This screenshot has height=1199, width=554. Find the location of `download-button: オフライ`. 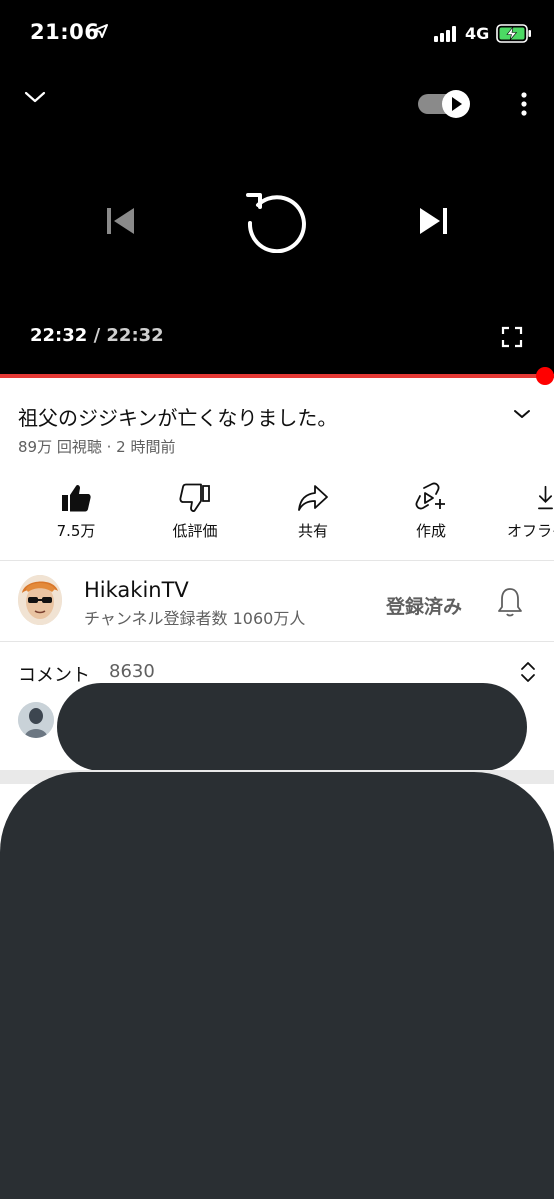

download-button: オフライ is located at coordinates (526, 510).